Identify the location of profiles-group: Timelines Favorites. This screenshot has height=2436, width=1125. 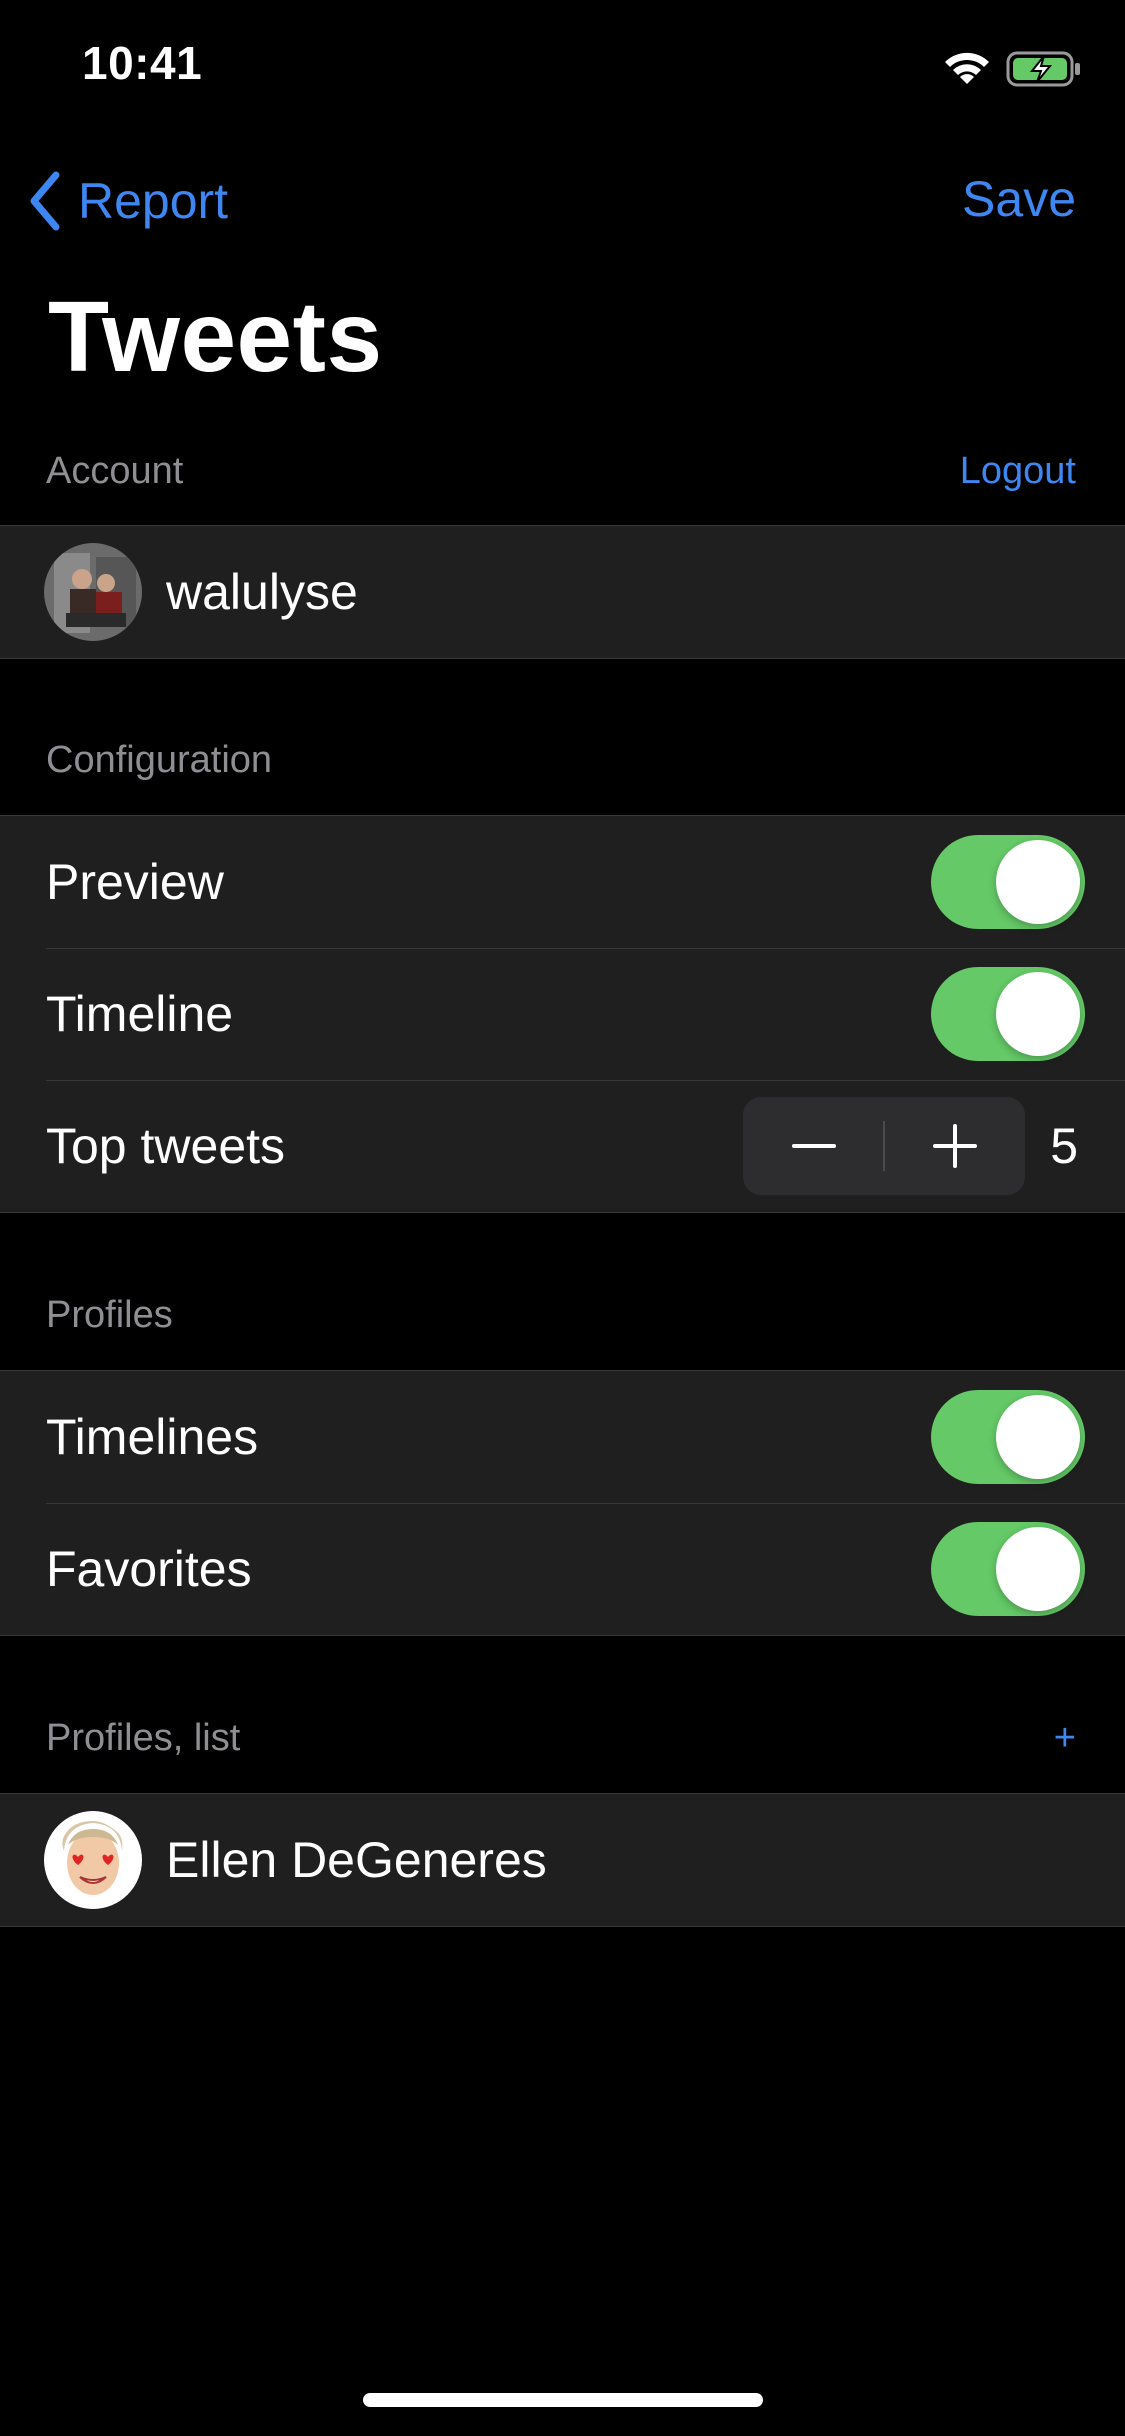
(562, 1503).